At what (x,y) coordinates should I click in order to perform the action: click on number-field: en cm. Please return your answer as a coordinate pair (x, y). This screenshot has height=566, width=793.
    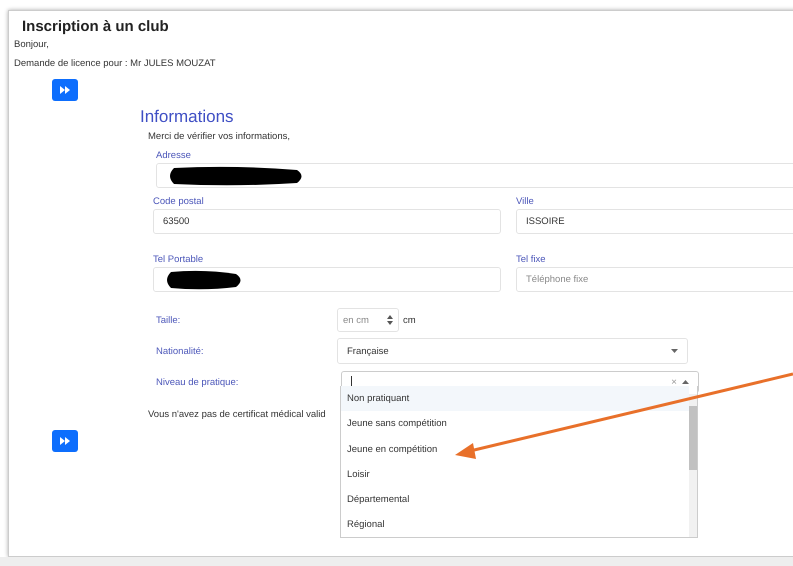
    Looking at the image, I should click on (368, 320).